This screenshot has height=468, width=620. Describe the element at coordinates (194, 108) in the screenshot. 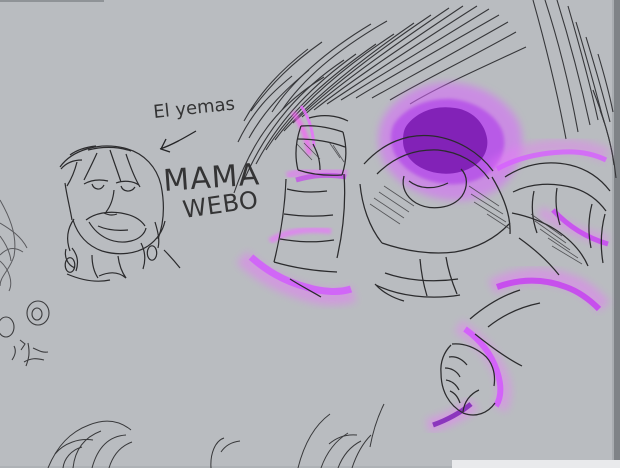

I see `annotation-top: El yemas` at that location.